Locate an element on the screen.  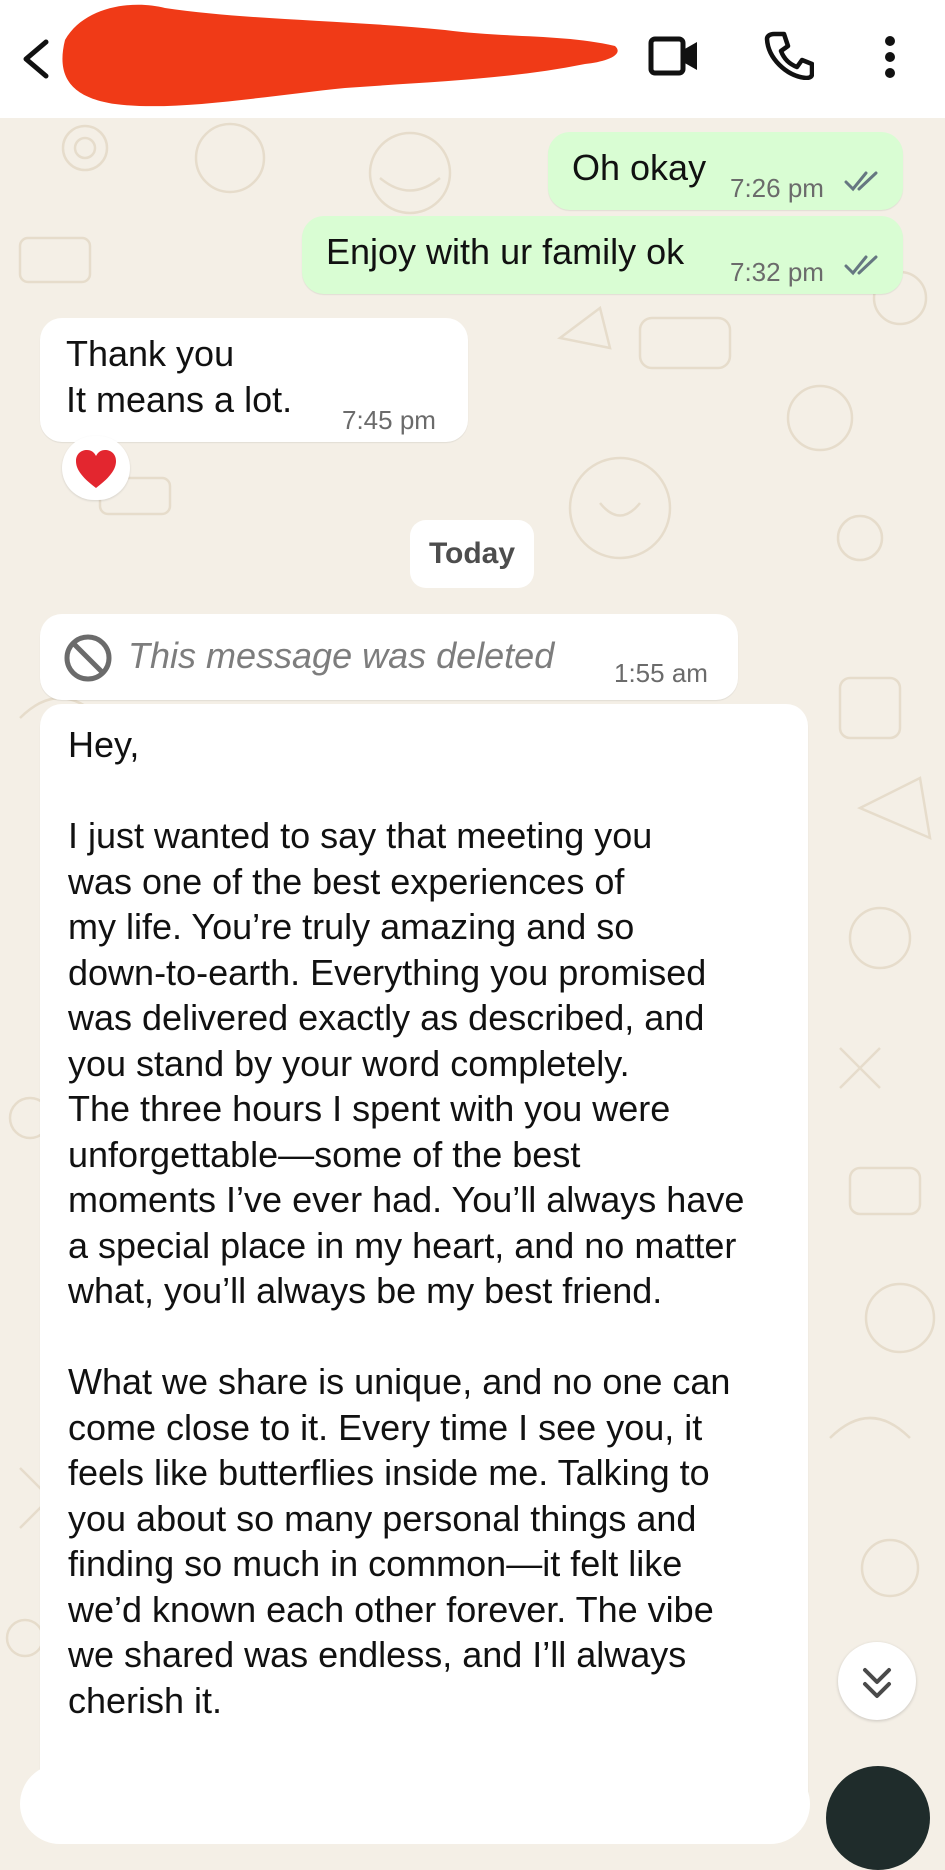
message-text-line: Thank you is located at coordinates (150, 353).